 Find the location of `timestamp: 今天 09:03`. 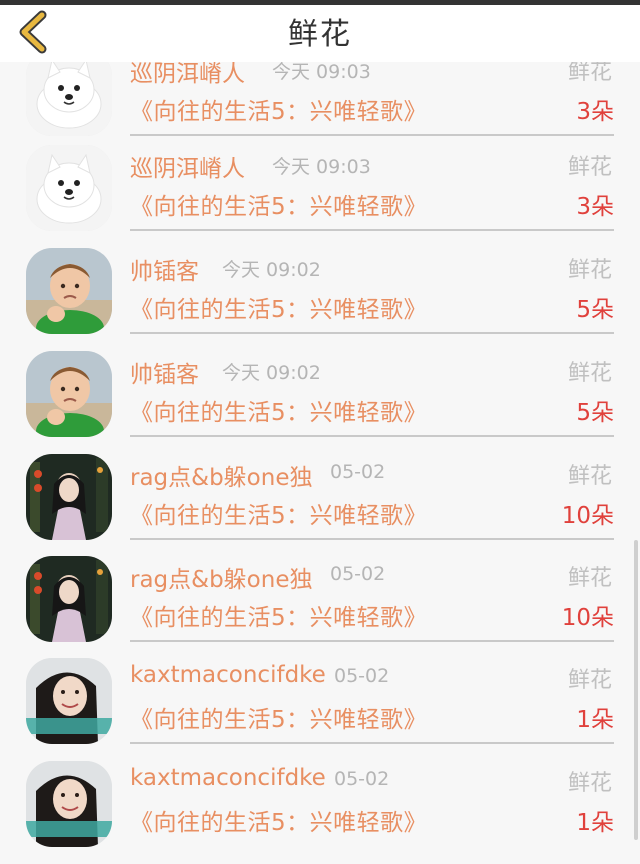

timestamp: 今天 09:03 is located at coordinates (321, 167).